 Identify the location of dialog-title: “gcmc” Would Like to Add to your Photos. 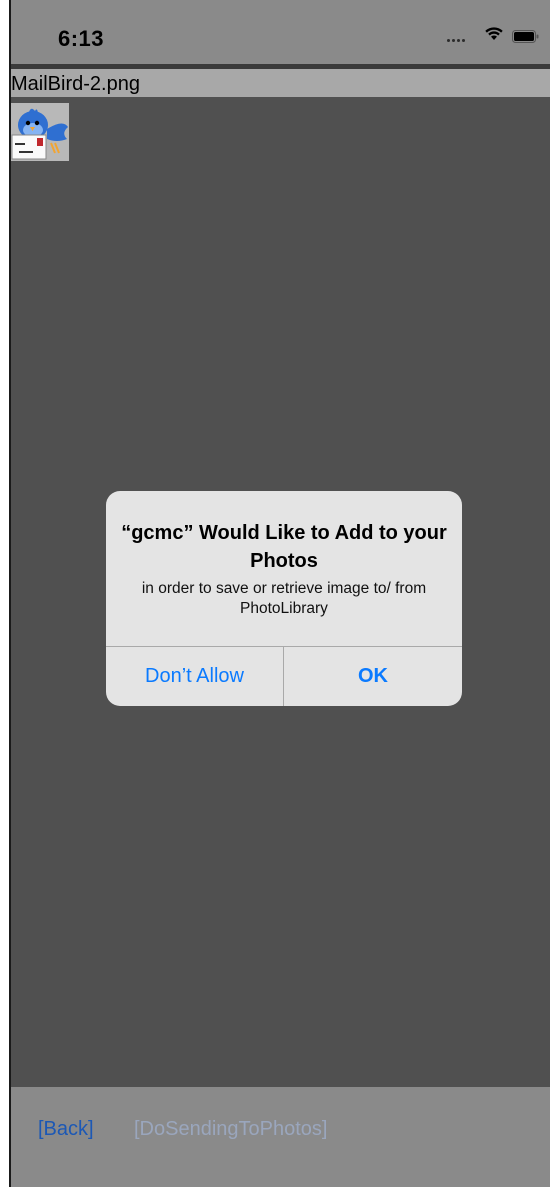
(284, 547).